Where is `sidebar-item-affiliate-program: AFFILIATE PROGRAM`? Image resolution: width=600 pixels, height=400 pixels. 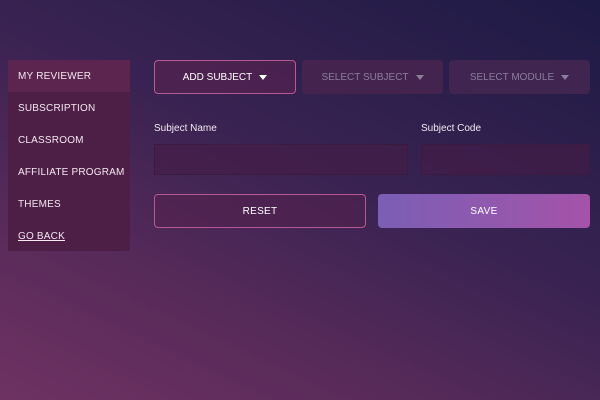
sidebar-item-affiliate-program: AFFILIATE PROGRAM is located at coordinates (69, 172).